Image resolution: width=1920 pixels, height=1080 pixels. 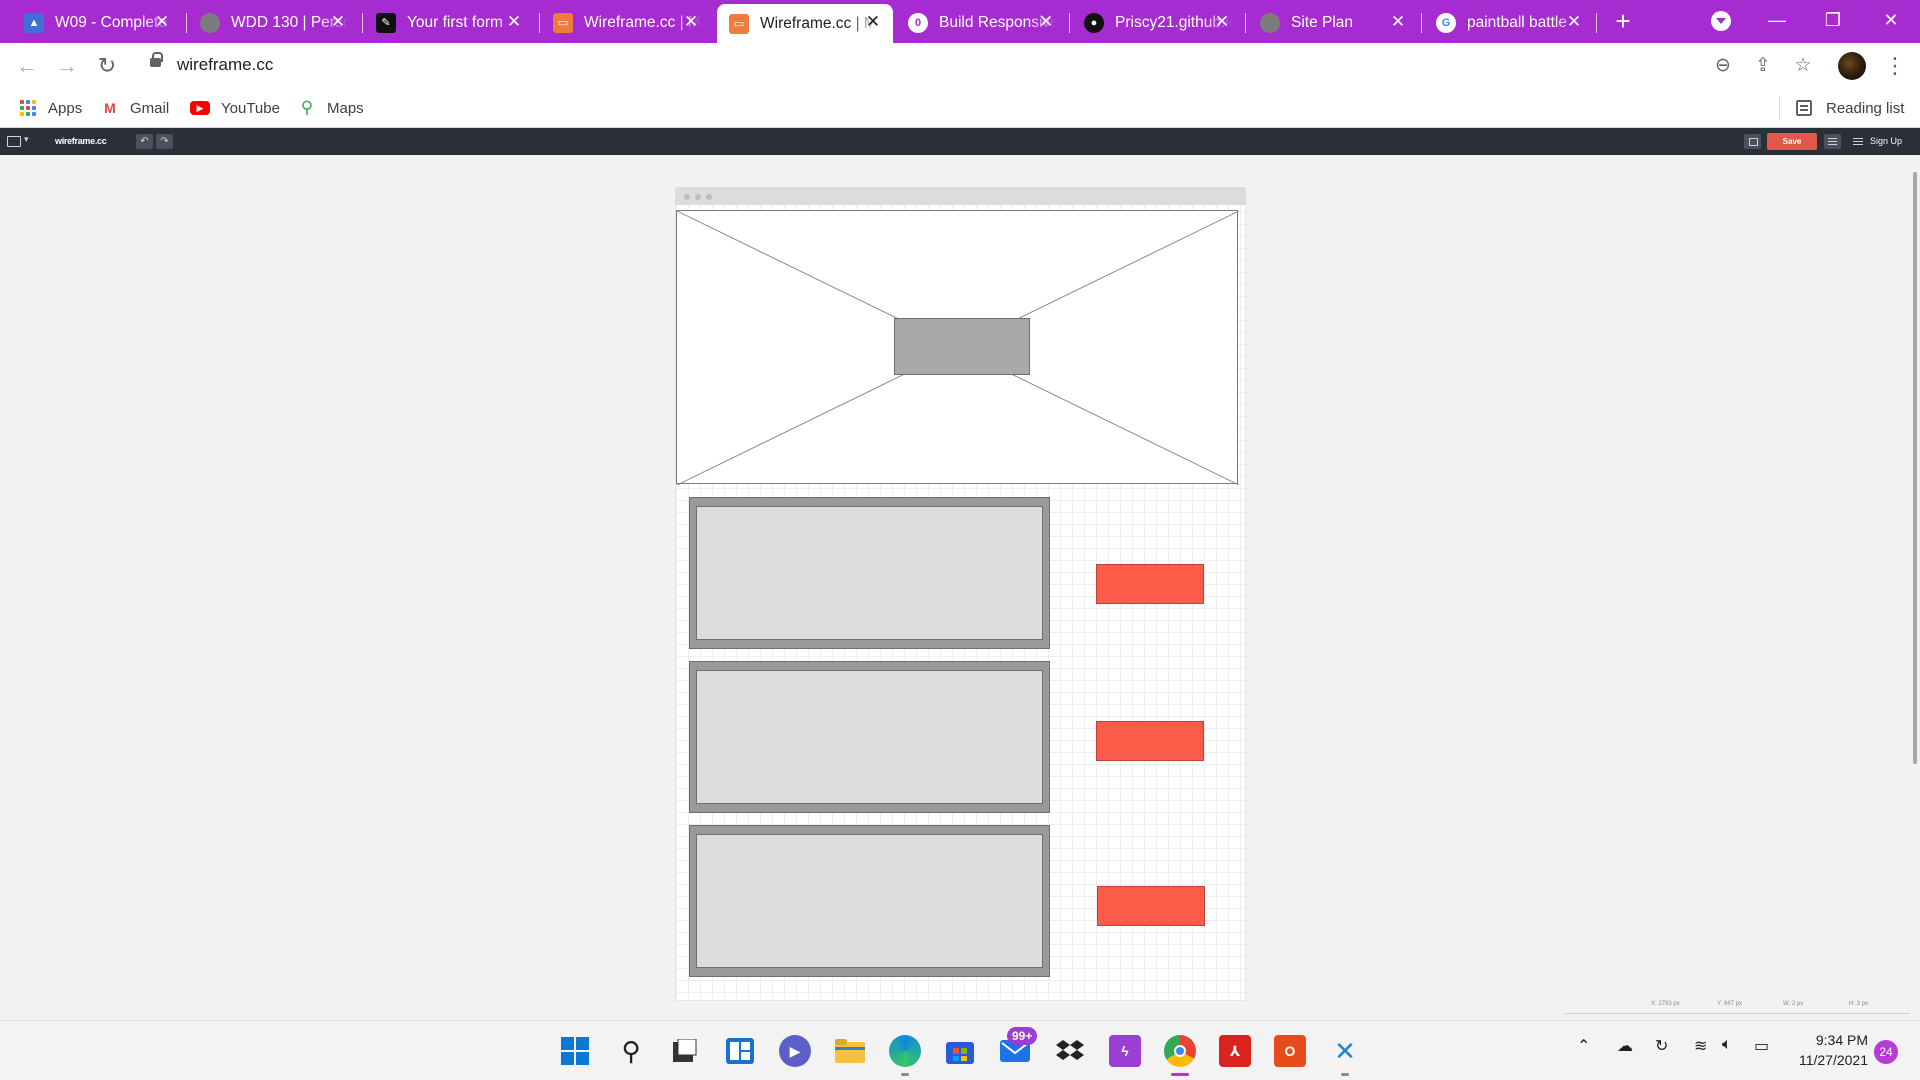 What do you see at coordinates (962, 346) in the screenshot?
I see `hero-button-placeholder` at bounding box center [962, 346].